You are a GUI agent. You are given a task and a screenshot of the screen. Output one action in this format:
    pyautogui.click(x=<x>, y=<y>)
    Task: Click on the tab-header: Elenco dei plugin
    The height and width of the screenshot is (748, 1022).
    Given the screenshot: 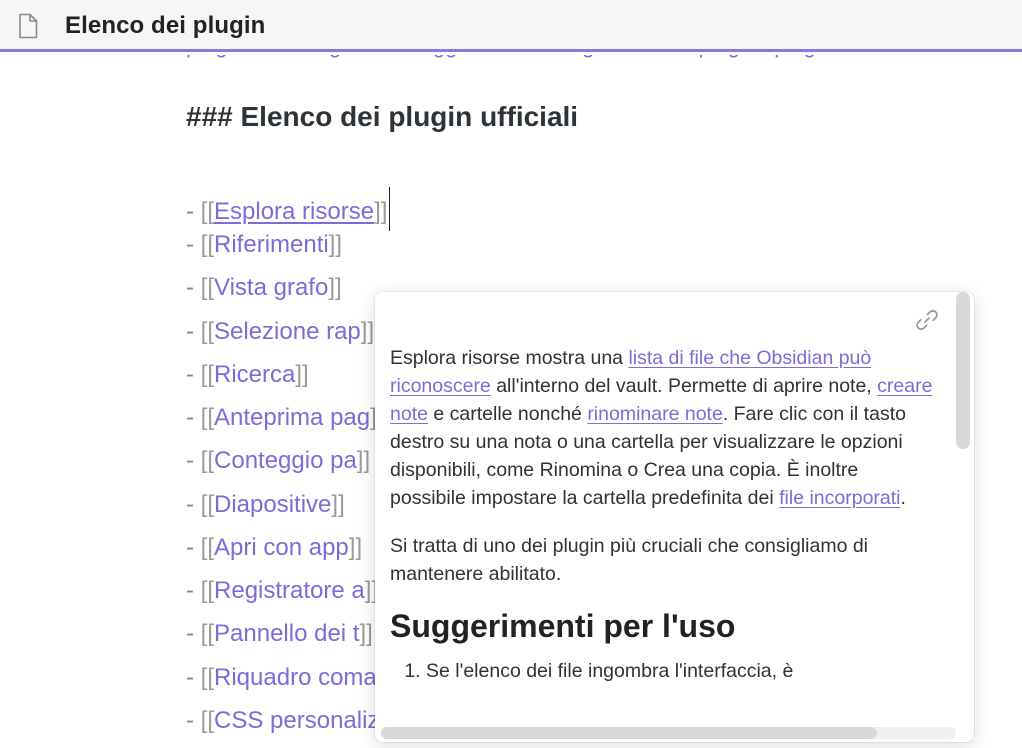 What is the action you would take?
    pyautogui.click(x=511, y=26)
    